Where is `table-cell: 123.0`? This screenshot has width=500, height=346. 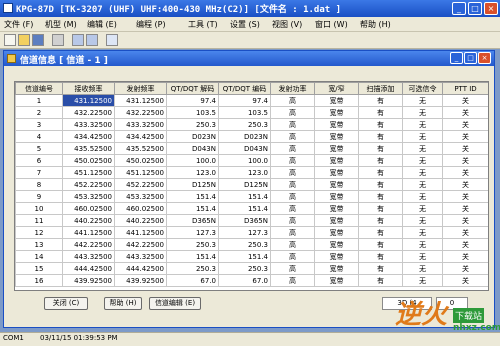
table-cell: 123.0 is located at coordinates (244, 172).